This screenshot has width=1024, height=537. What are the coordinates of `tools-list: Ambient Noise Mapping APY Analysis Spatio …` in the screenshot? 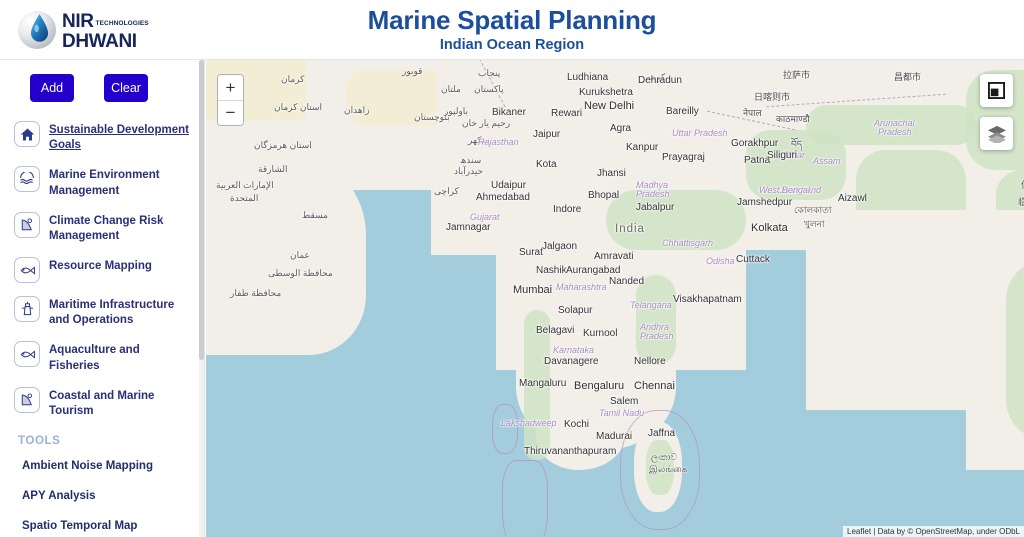 It's located at (102, 494).